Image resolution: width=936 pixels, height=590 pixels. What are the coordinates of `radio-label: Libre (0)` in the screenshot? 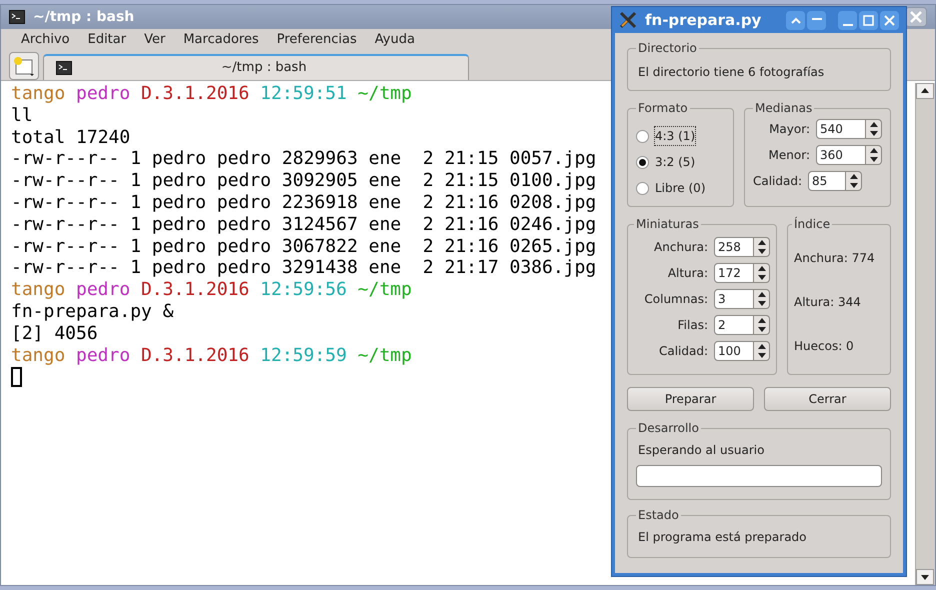 It's located at (680, 188).